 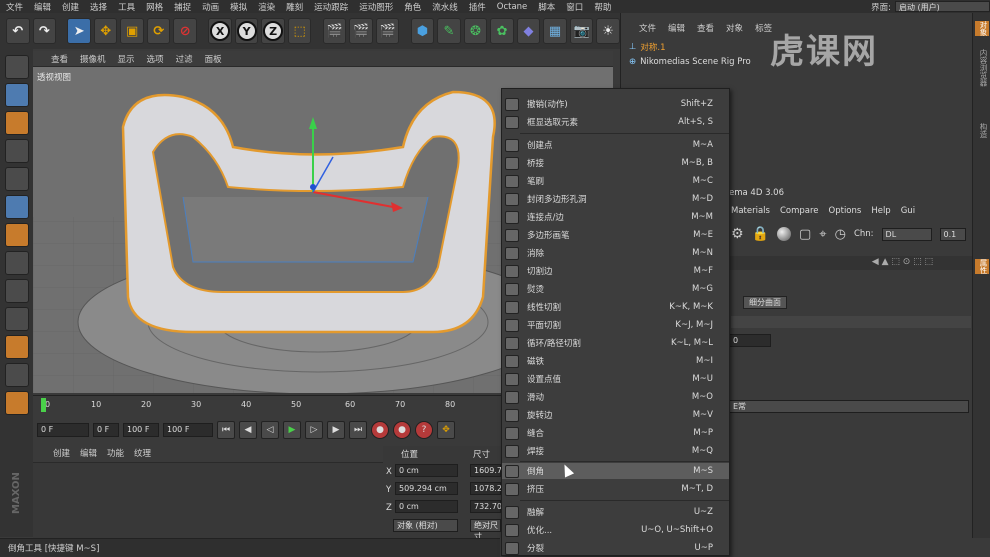 I want to click on size-y-field: 1078.2, so click(x=486, y=488).